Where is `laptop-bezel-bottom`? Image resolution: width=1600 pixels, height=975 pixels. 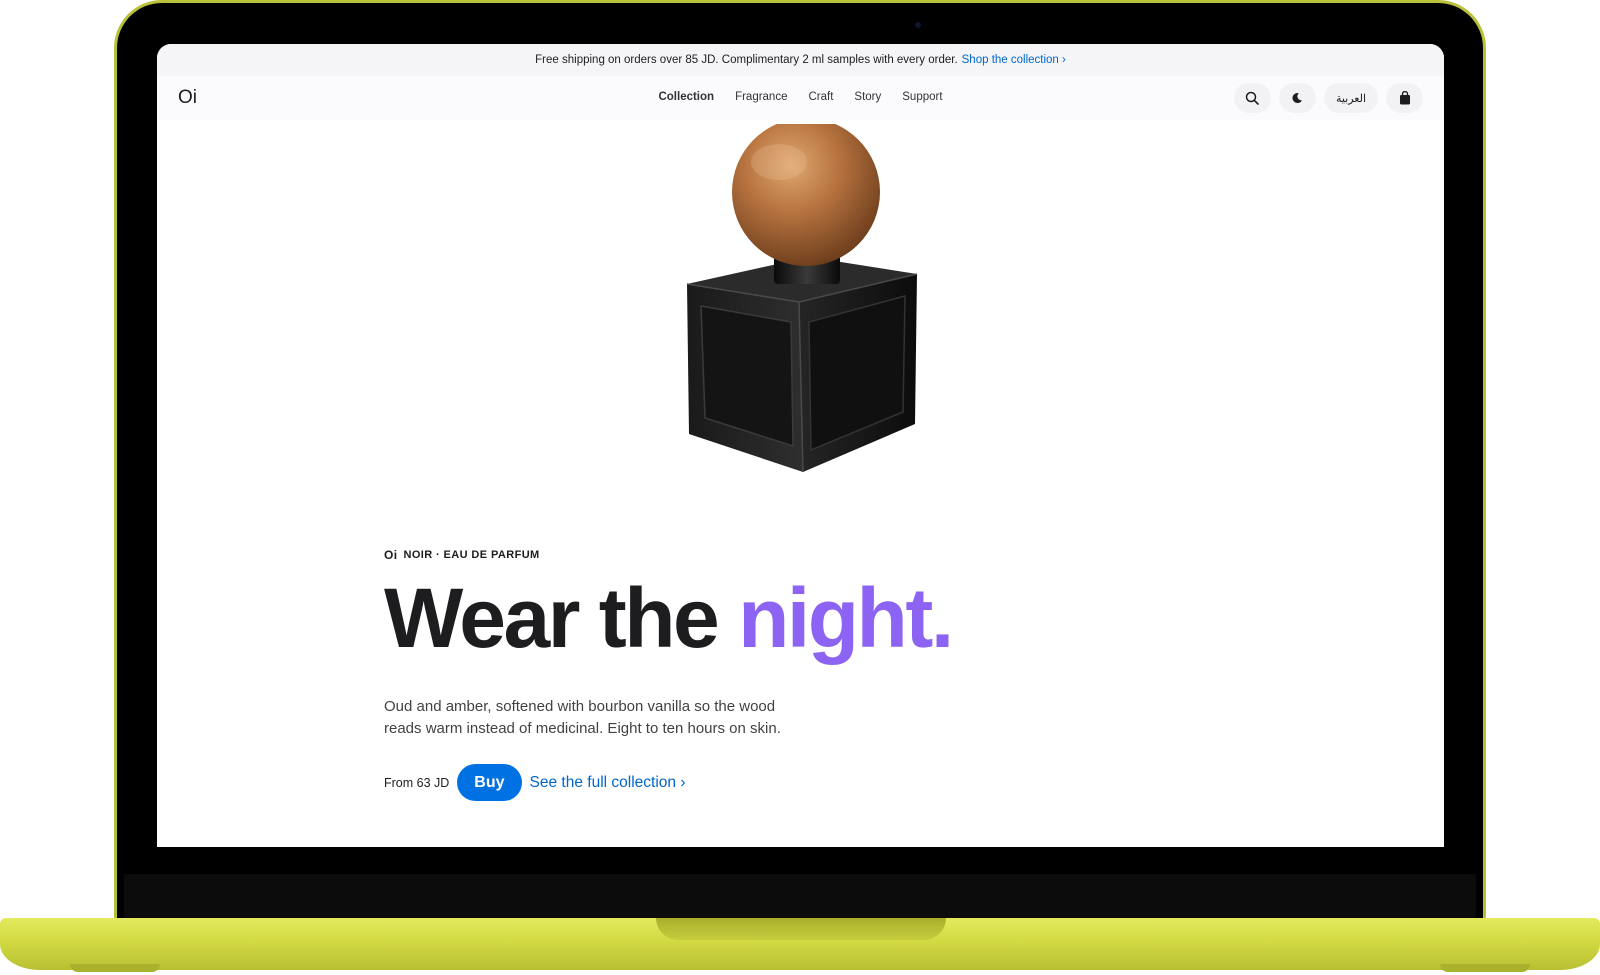 laptop-bezel-bottom is located at coordinates (800, 897).